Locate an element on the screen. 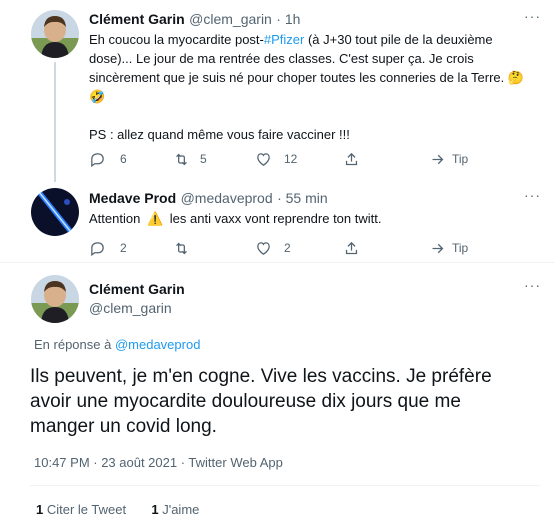  reply-button: 2 is located at coordinates (108, 248).